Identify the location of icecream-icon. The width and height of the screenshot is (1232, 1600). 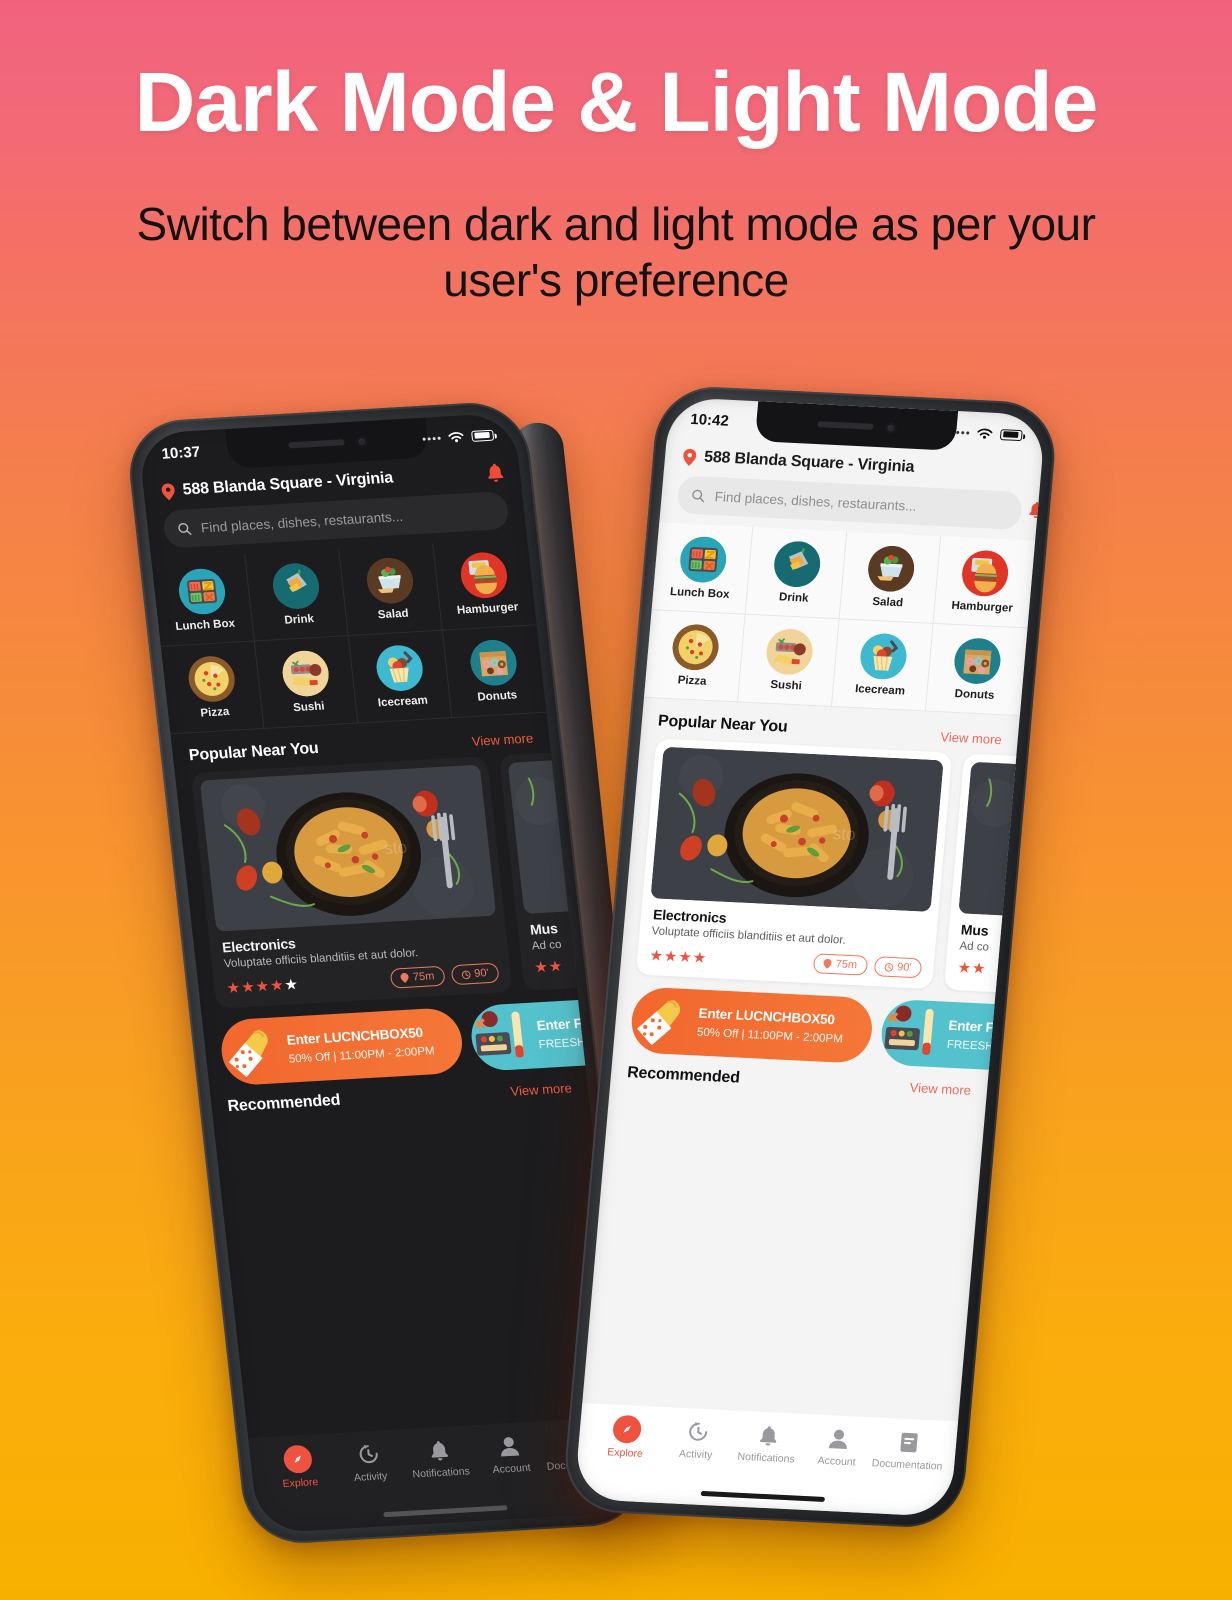
(399, 668).